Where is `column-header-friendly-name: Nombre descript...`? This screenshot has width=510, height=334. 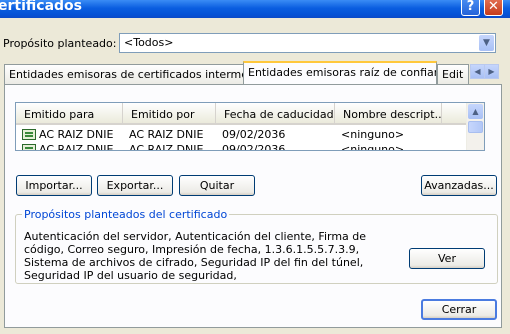
column-header-friendly-name: Nombre descript... is located at coordinates (388, 114).